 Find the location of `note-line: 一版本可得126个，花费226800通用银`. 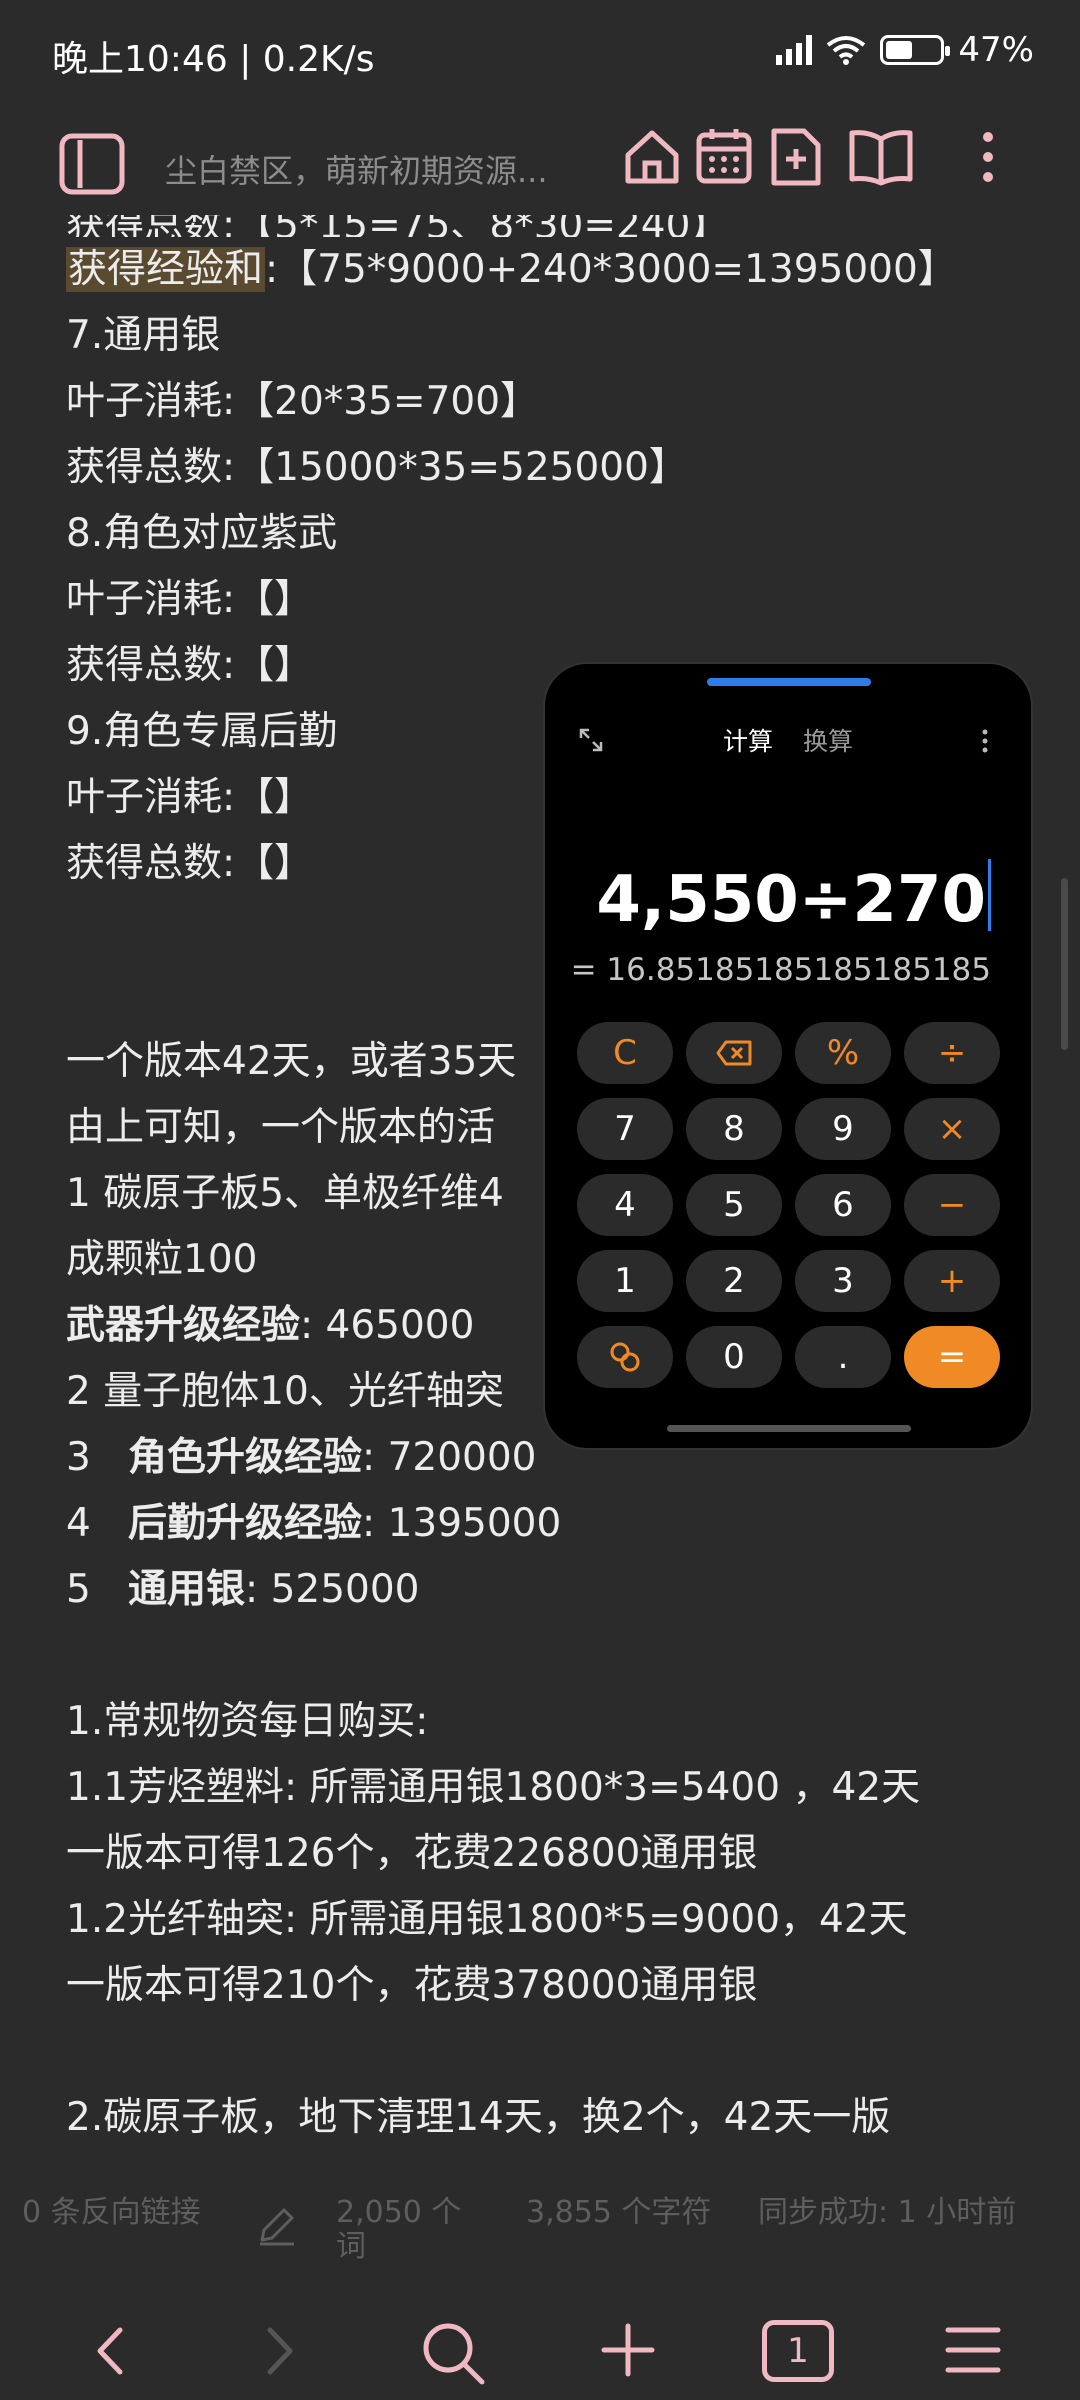

note-line: 一版本可得126个，花费226800通用银 is located at coordinates (412, 1853).